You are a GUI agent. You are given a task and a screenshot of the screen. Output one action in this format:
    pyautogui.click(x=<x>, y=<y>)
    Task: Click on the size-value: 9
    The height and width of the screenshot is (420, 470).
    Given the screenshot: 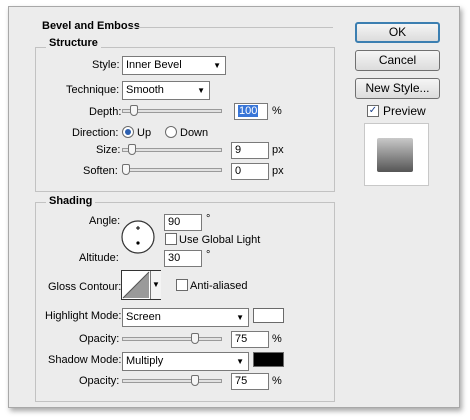 What is the action you would take?
    pyautogui.click(x=238, y=150)
    